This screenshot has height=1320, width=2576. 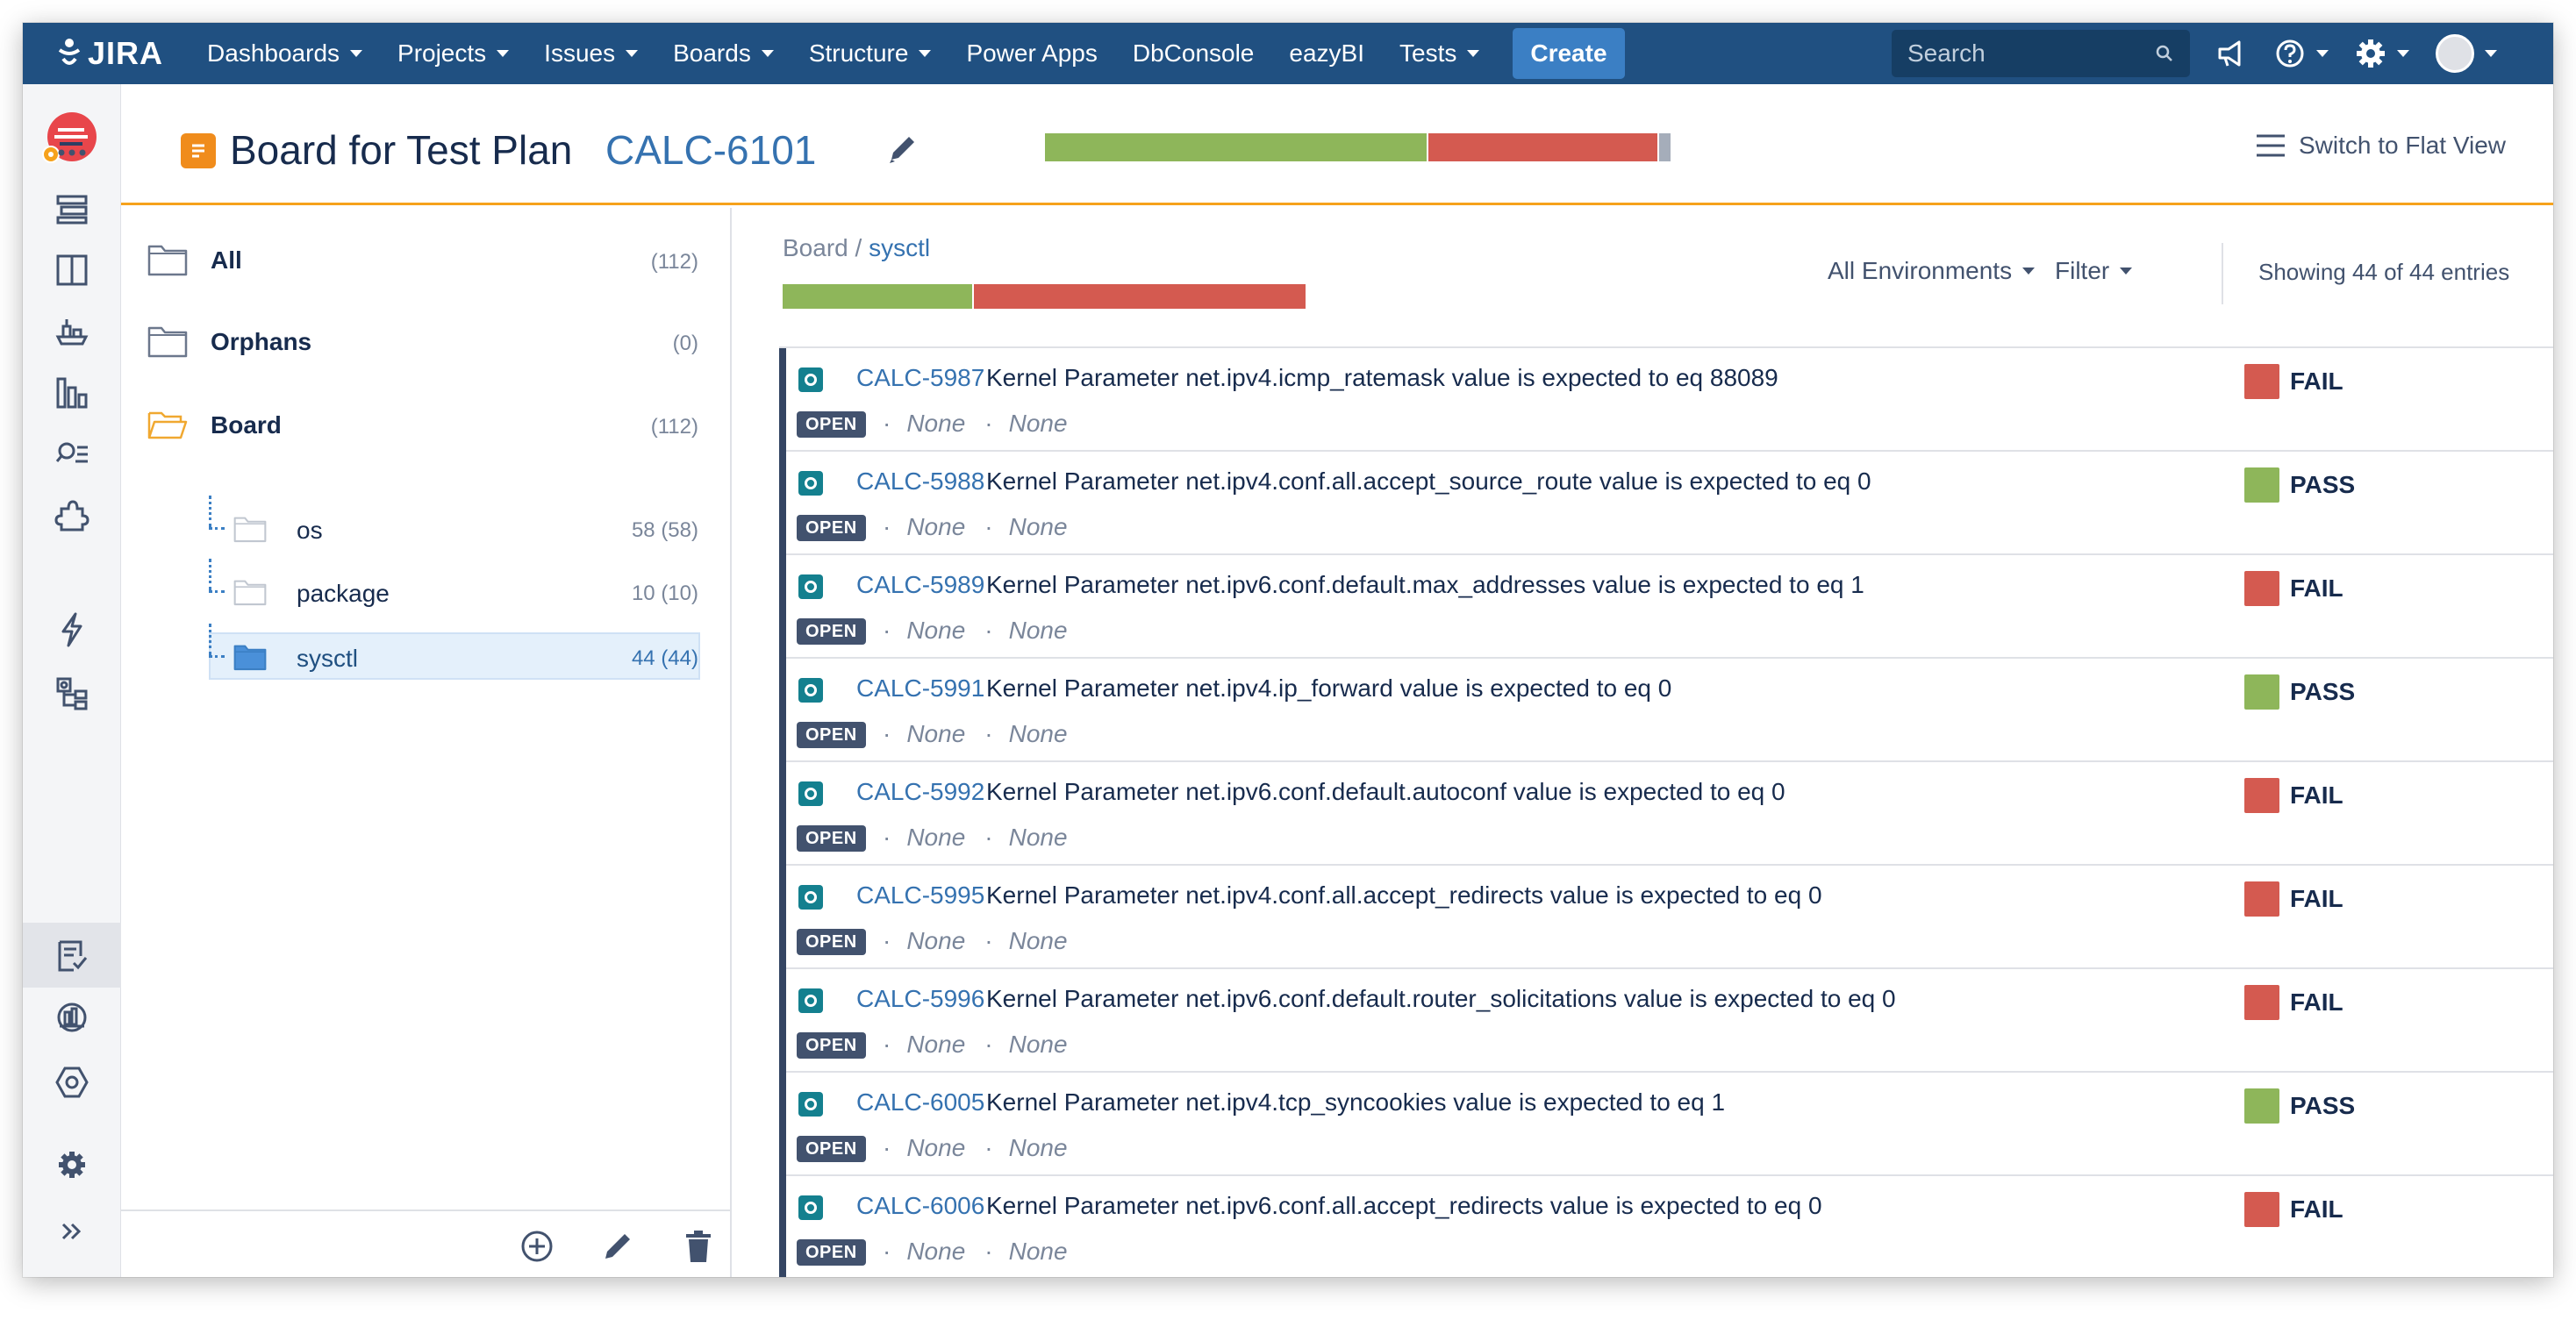 What do you see at coordinates (72, 1082) in the screenshot?
I see `hexagon-icon` at bounding box center [72, 1082].